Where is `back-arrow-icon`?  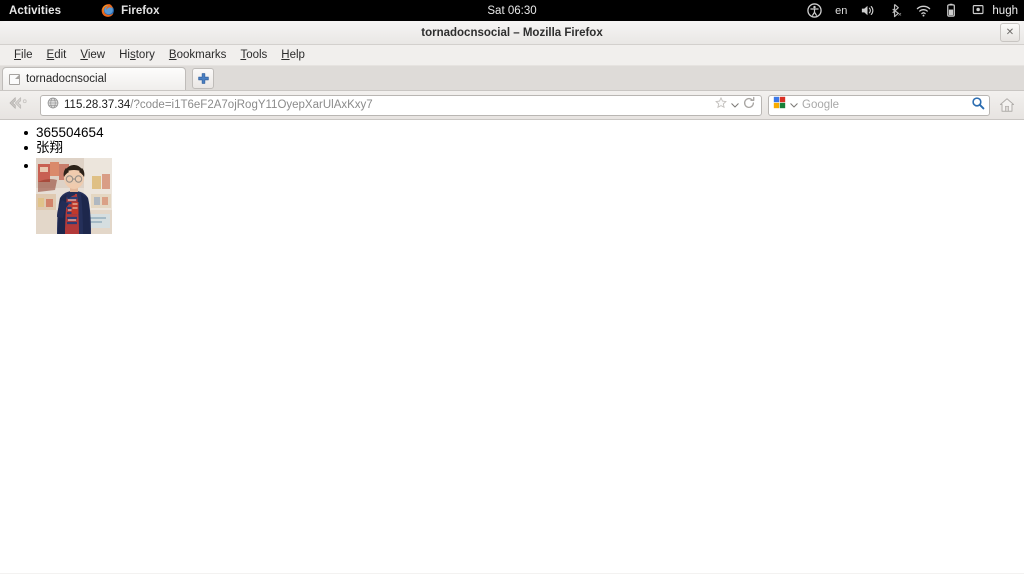 back-arrow-icon is located at coordinates (18, 105).